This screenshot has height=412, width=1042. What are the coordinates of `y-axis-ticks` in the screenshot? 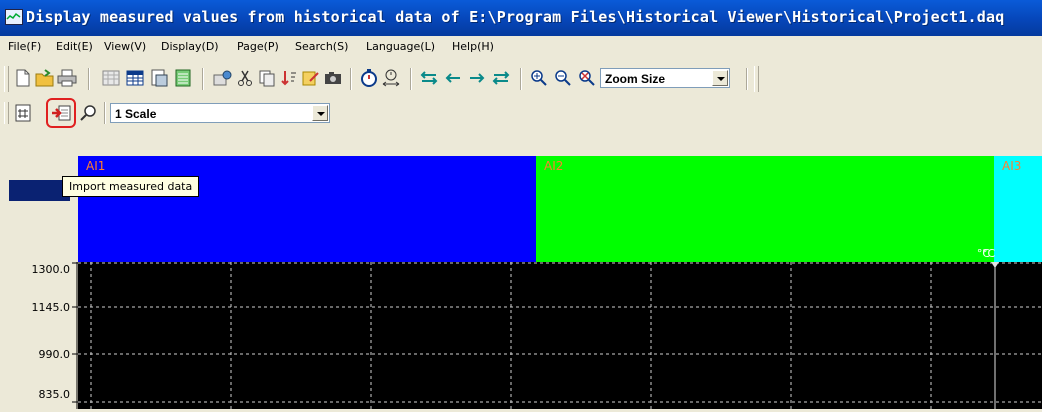 It's located at (75, 335).